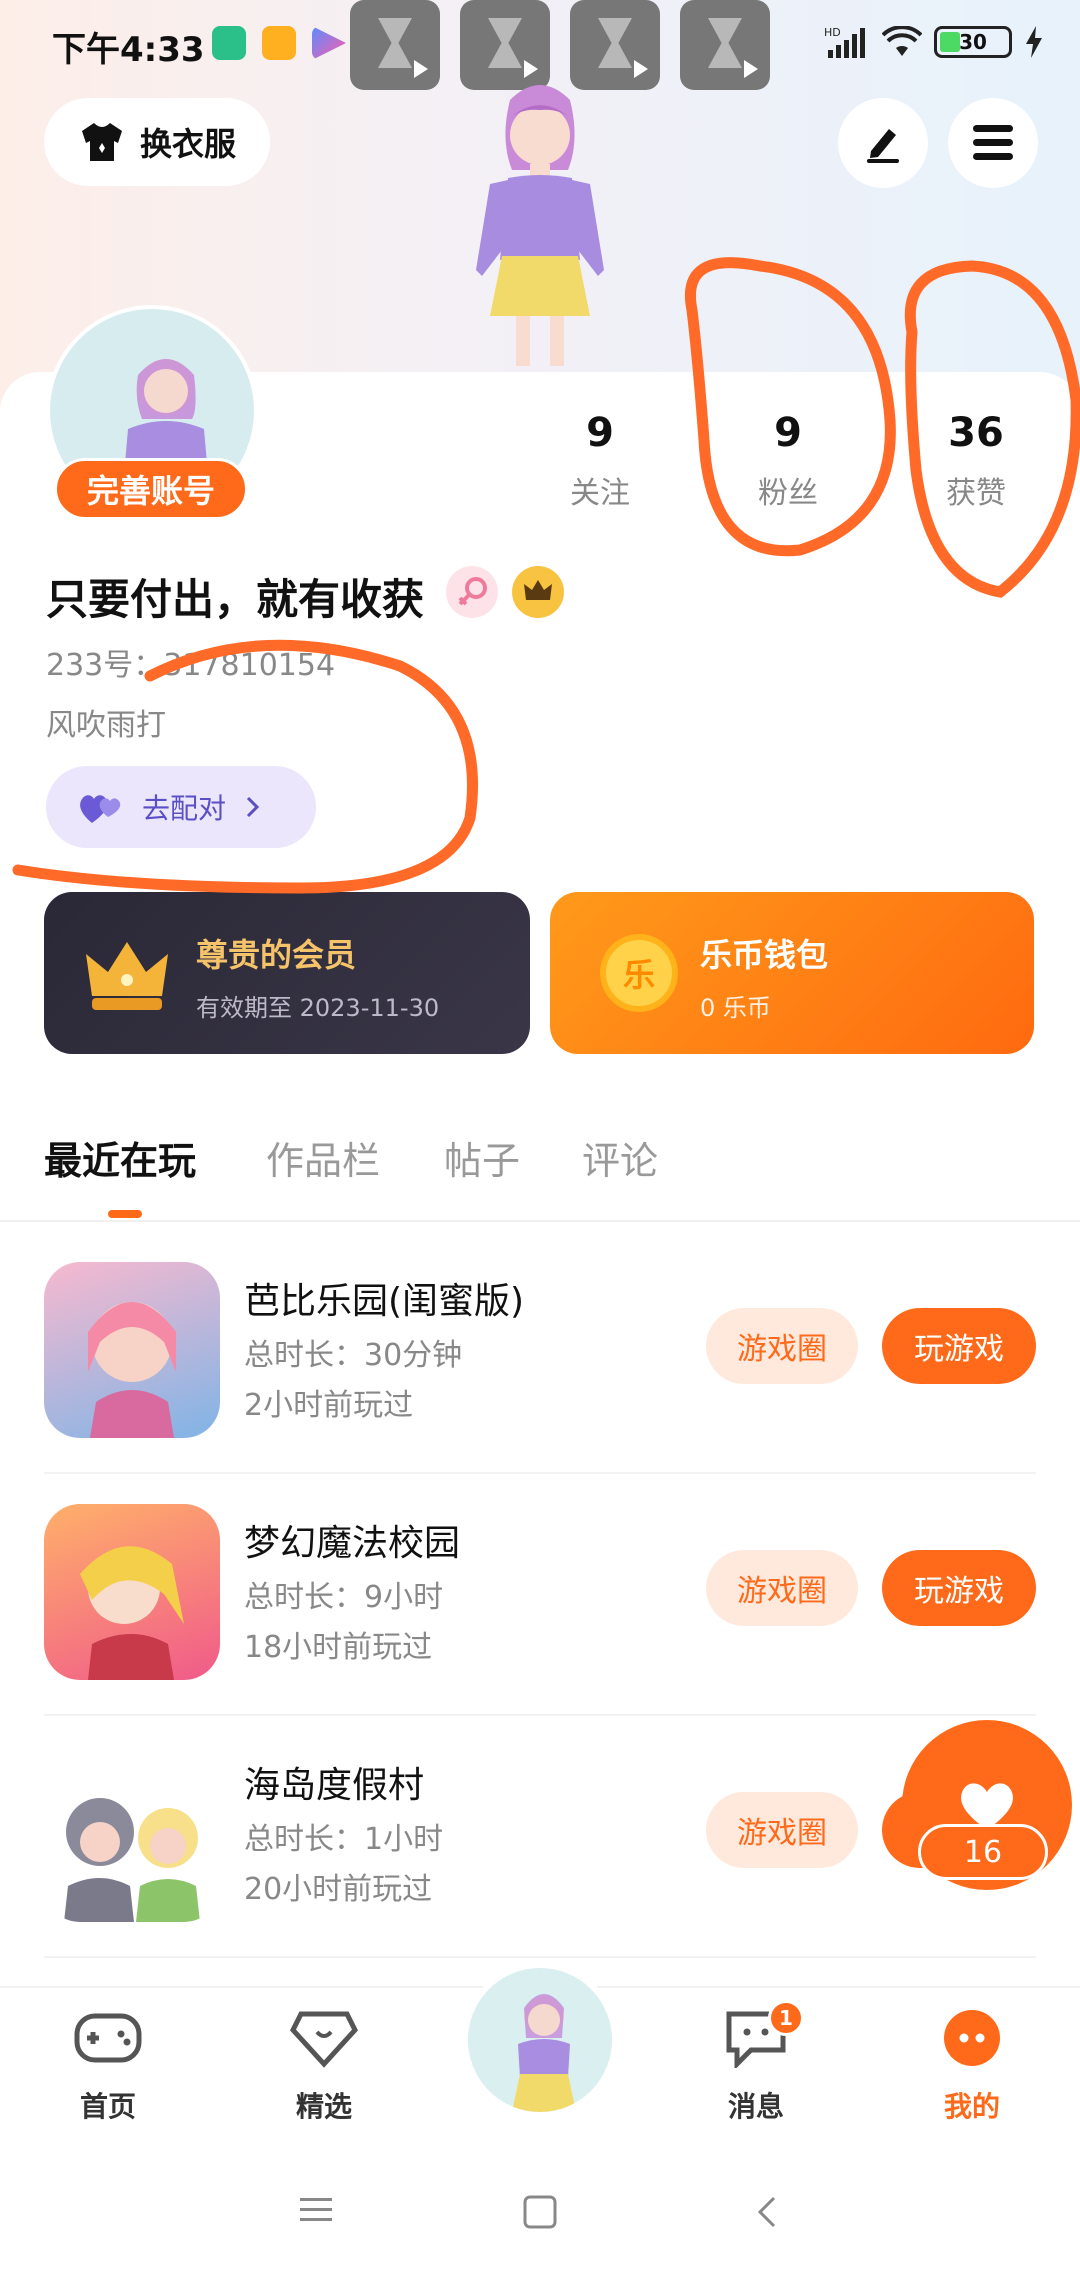  I want to click on pen-icon, so click(883, 146).